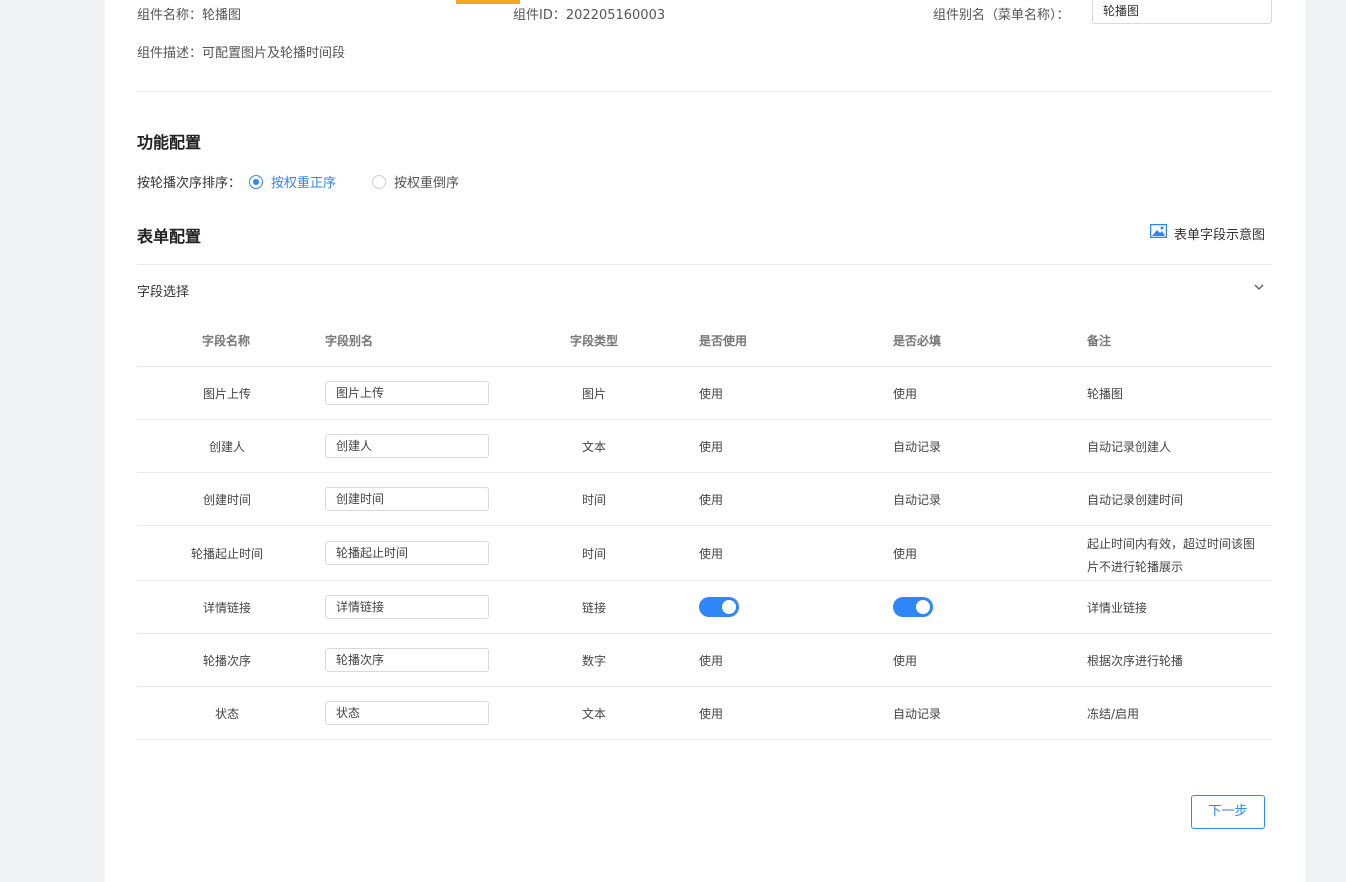 This screenshot has width=1346, height=882. Describe the element at coordinates (615, 15) in the screenshot. I see `component-id-value: 202205160003` at that location.